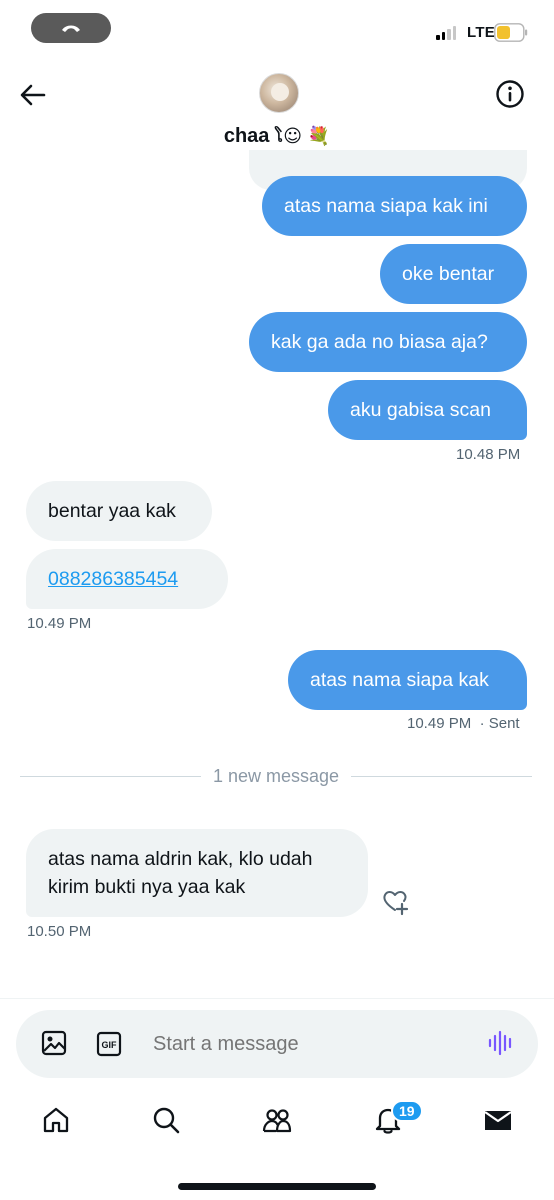  What do you see at coordinates (420, 409) in the screenshot?
I see `message-text: aku gabisa scan` at bounding box center [420, 409].